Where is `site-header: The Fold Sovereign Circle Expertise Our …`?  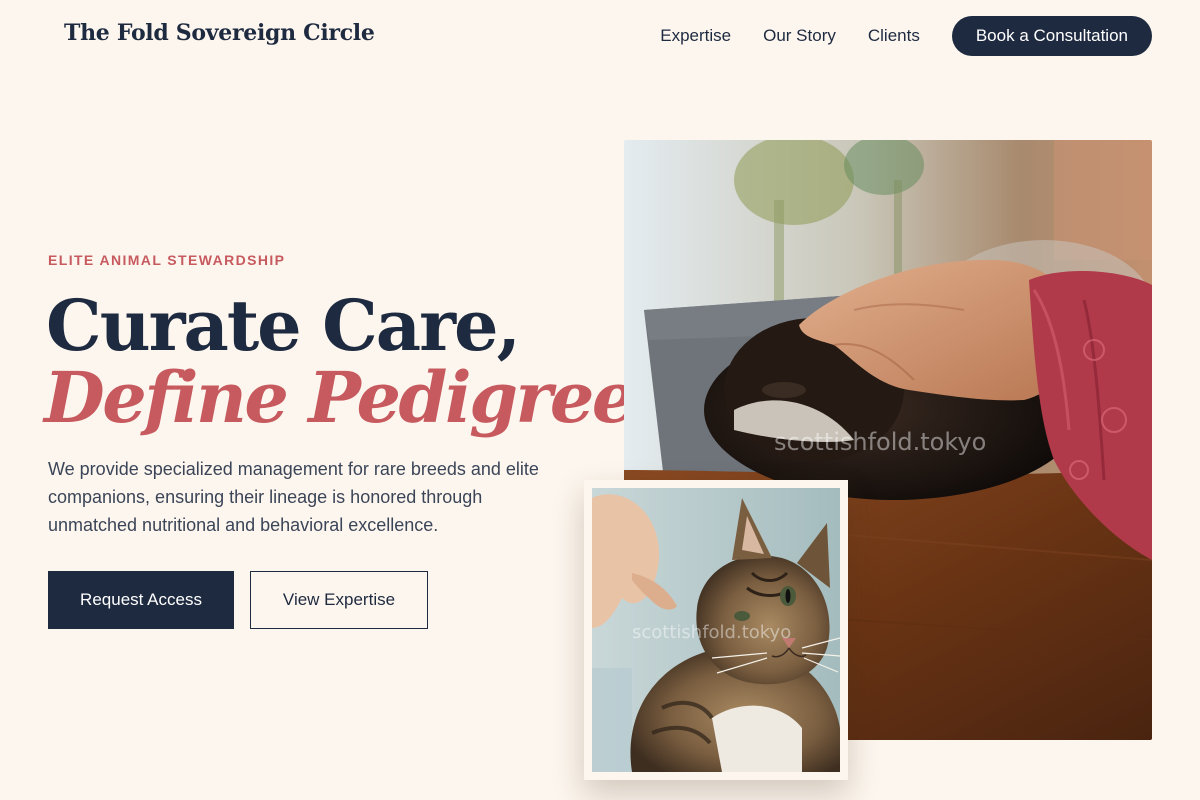
site-header: The Fold Sovereign Circle Expertise Our … is located at coordinates (600, 36).